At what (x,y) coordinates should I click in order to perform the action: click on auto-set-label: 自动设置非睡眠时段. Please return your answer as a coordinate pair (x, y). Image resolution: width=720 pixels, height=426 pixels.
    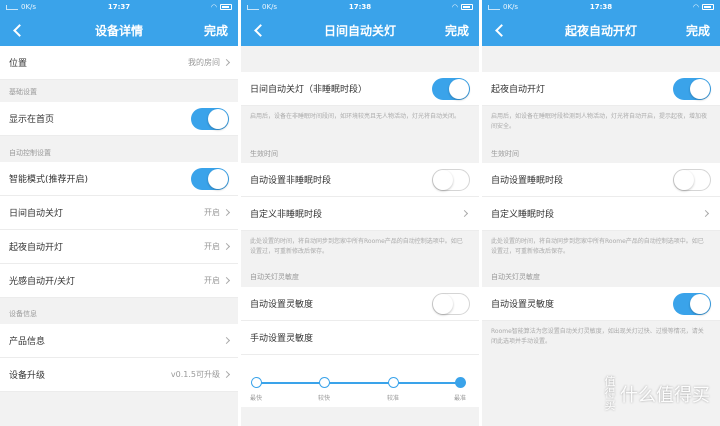
    Looking at the image, I should click on (291, 181).